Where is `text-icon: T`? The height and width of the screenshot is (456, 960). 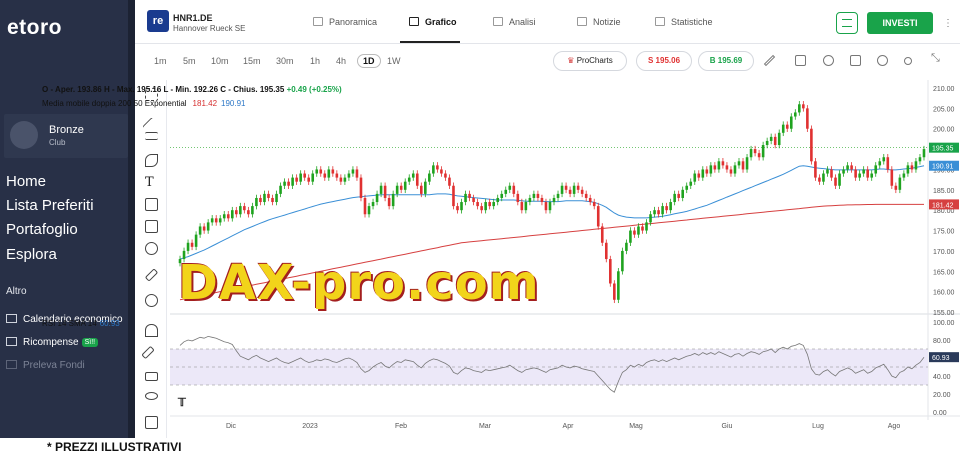
text-icon: T is located at coordinates (151, 182).